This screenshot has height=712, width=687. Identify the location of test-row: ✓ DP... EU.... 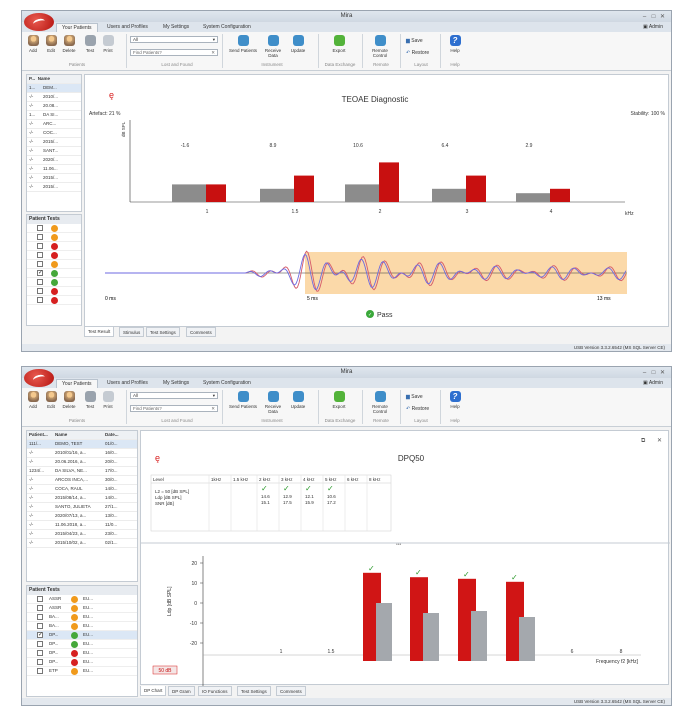
(82, 635).